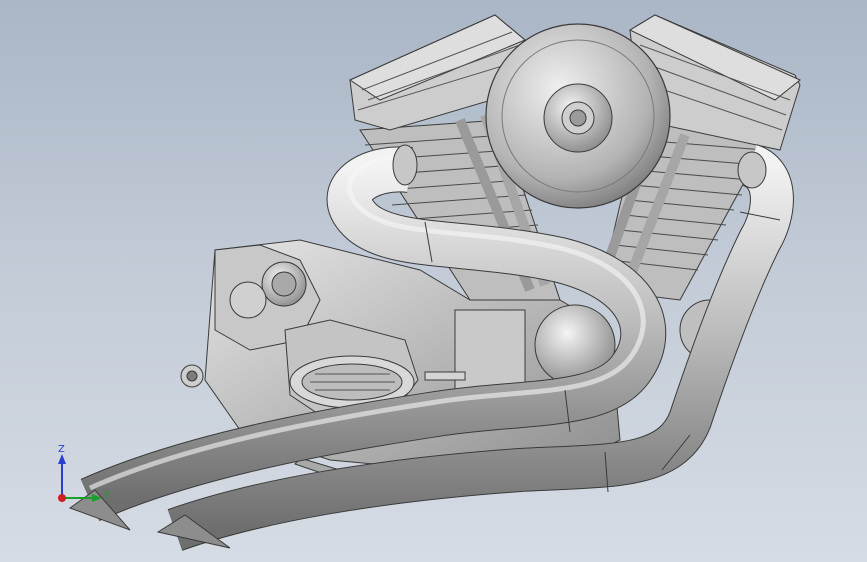 The width and height of the screenshot is (867, 562). Describe the element at coordinates (84, 473) in the screenshot. I see `axis-triad: Z Y` at that location.